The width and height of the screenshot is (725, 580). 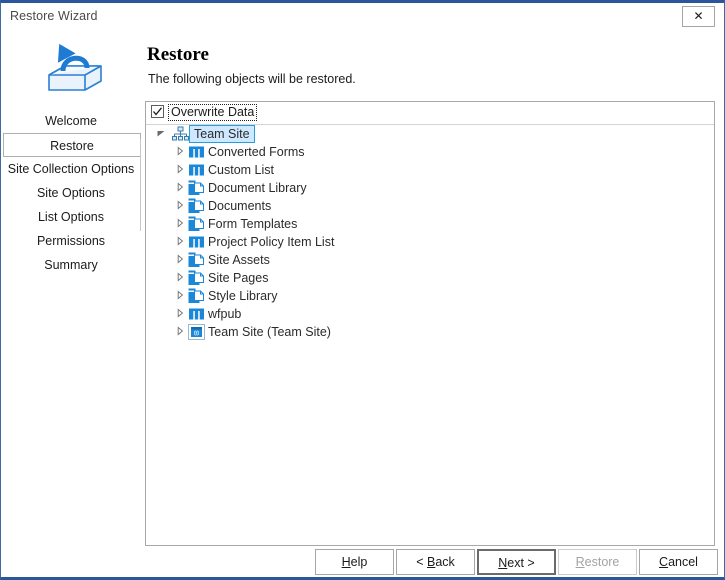 I want to click on tree-item-label: Document Library, so click(x=257, y=188).